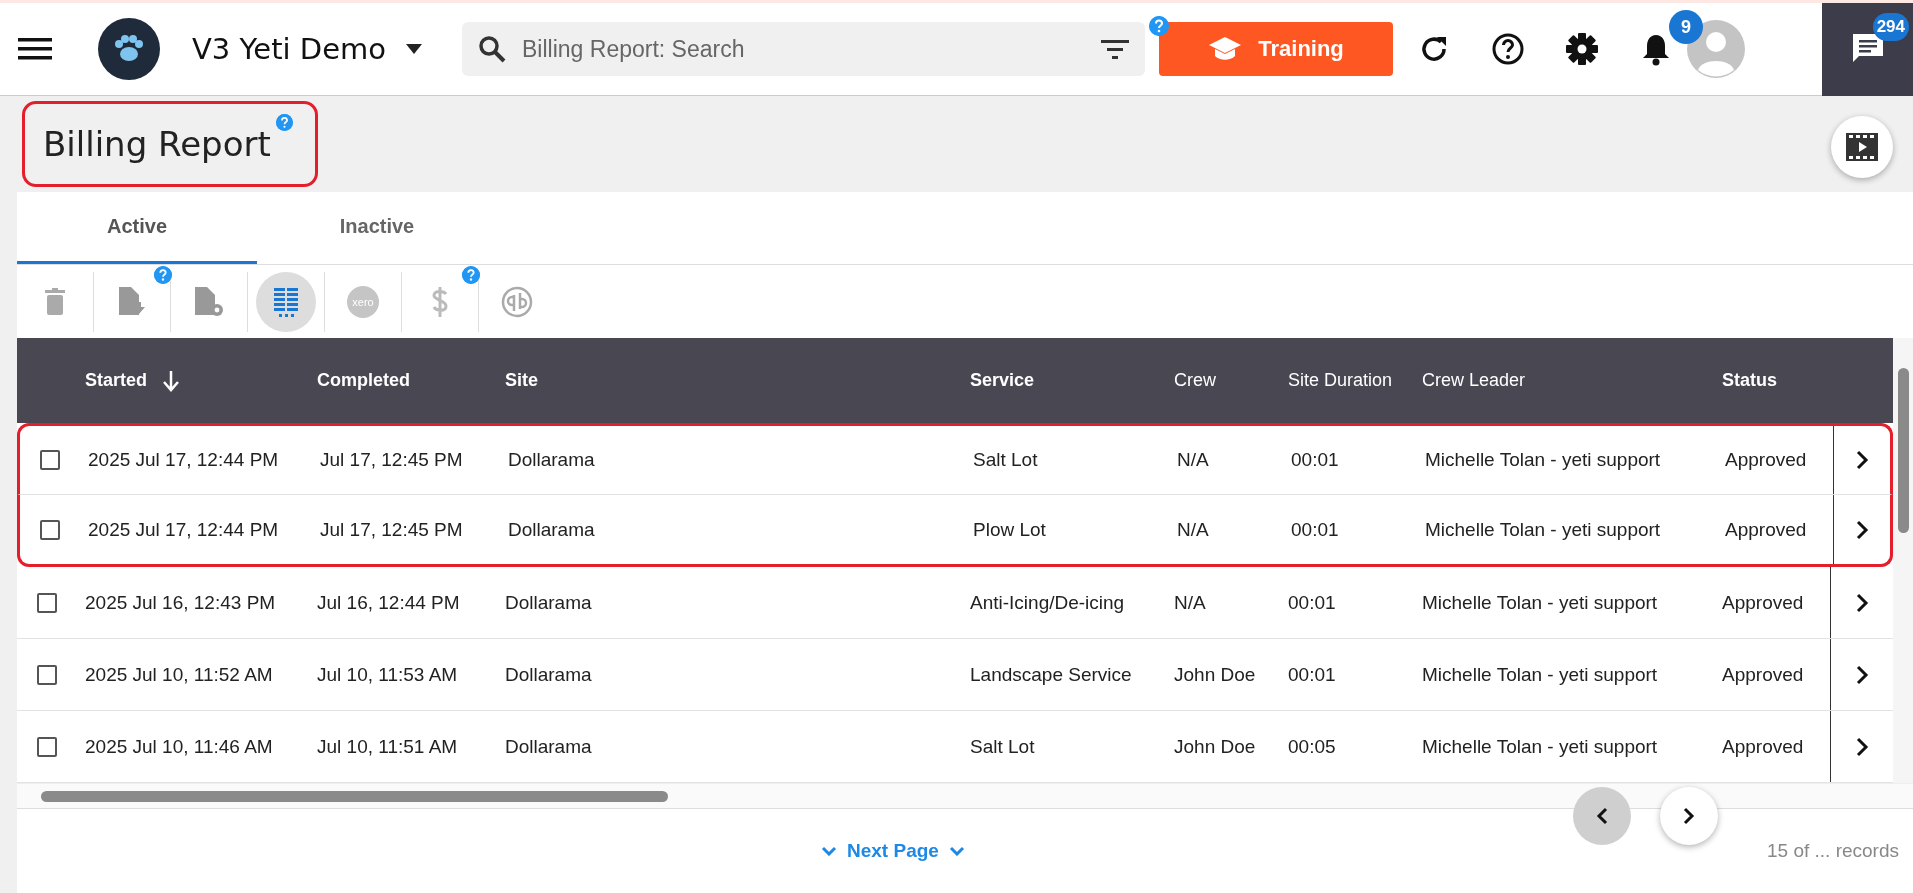  What do you see at coordinates (492, 49) in the screenshot?
I see `search-icon` at bounding box center [492, 49].